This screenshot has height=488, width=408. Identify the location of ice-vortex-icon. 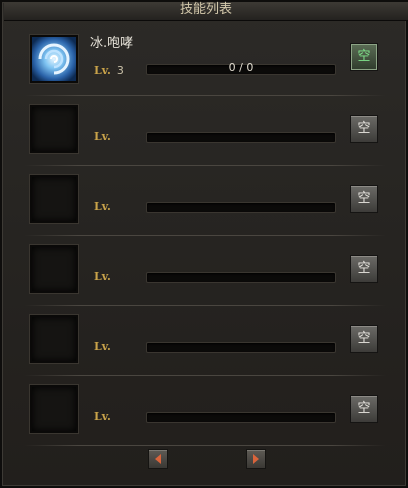
(54, 59).